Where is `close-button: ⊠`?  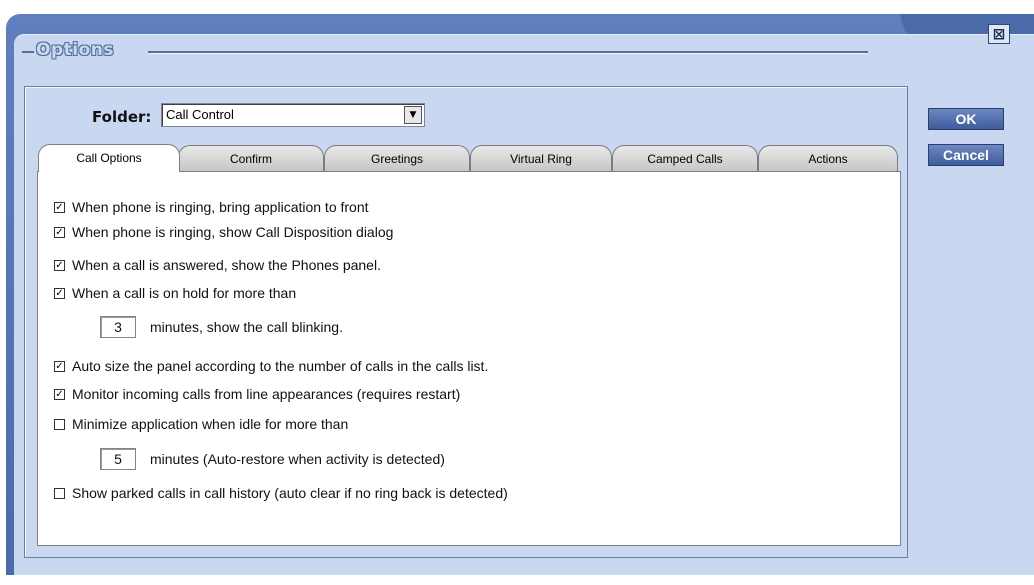 close-button: ⊠ is located at coordinates (999, 34).